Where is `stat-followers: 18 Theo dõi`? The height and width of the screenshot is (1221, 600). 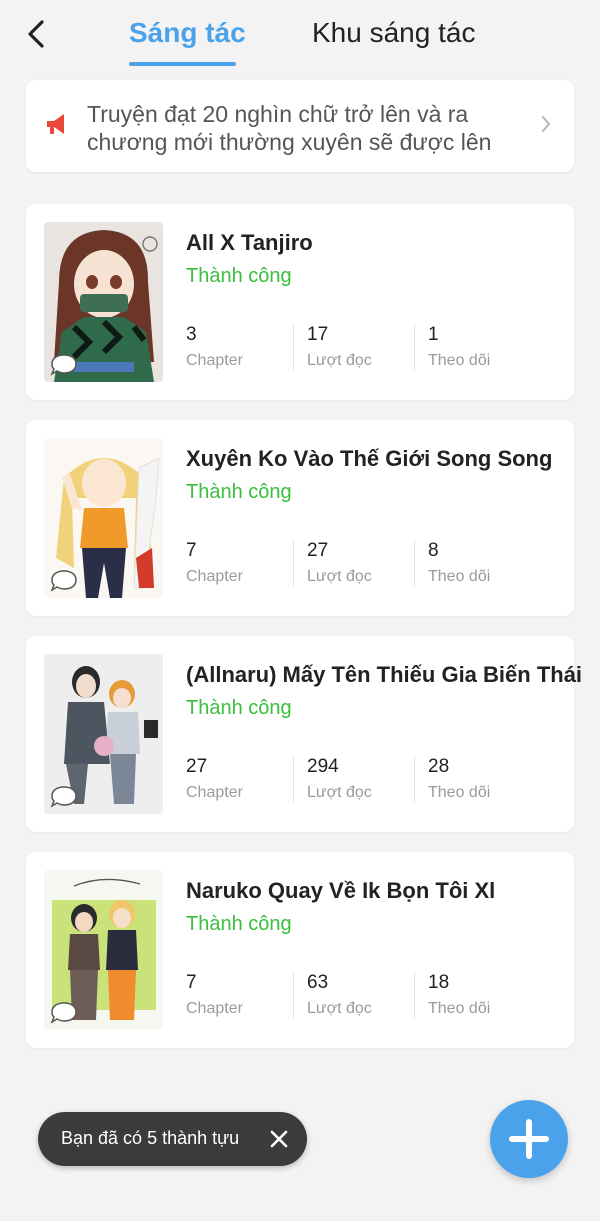 stat-followers: 18 Theo dõi is located at coordinates (459, 996).